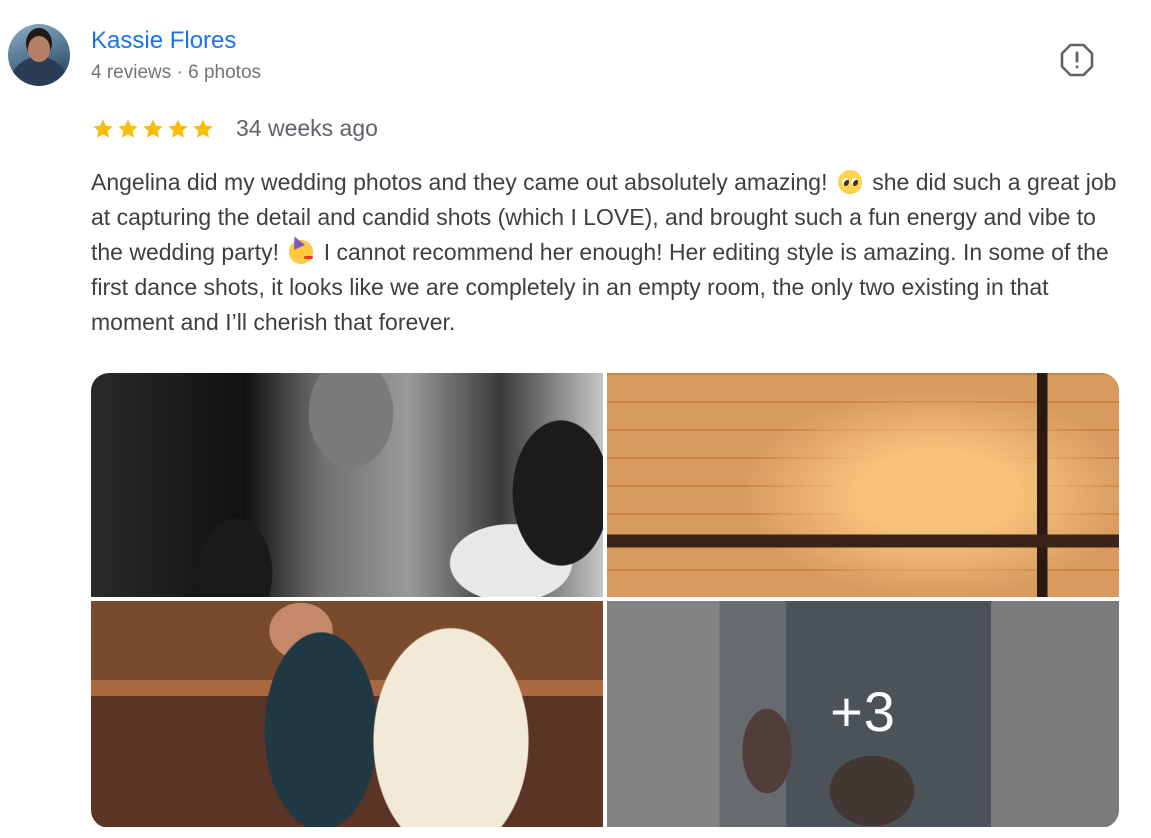  Describe the element at coordinates (307, 128) in the screenshot. I see `review-timestamp: 34 weeks ago` at that location.